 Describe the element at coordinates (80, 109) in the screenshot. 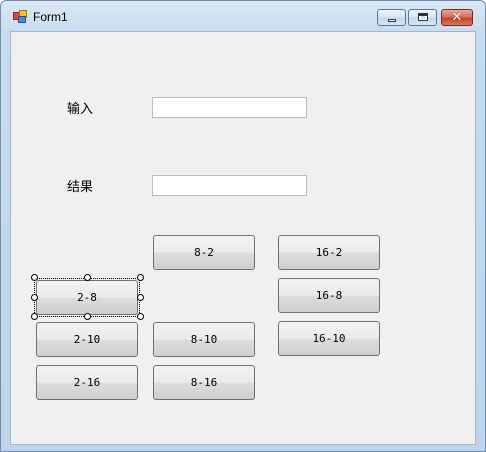

I see `input-label: 输入` at that location.